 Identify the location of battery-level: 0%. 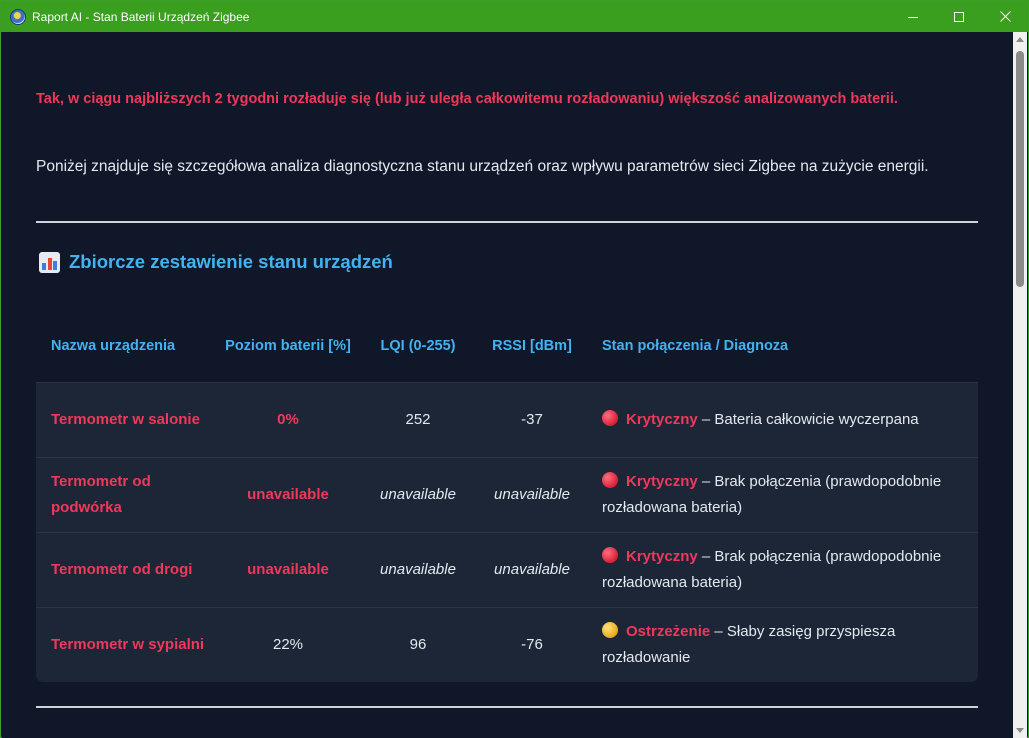
(288, 419).